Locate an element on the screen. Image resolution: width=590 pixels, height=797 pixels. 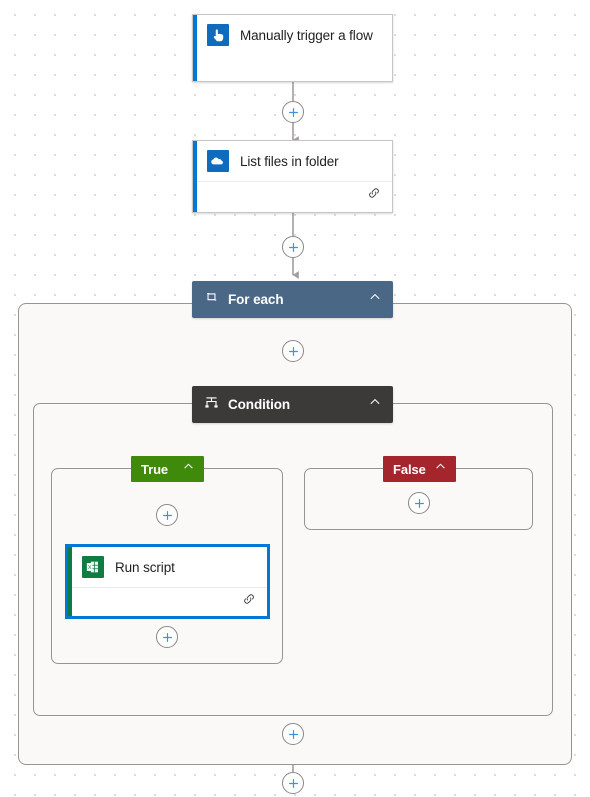
list-files-card-title: List files in folder is located at coordinates (289, 161).